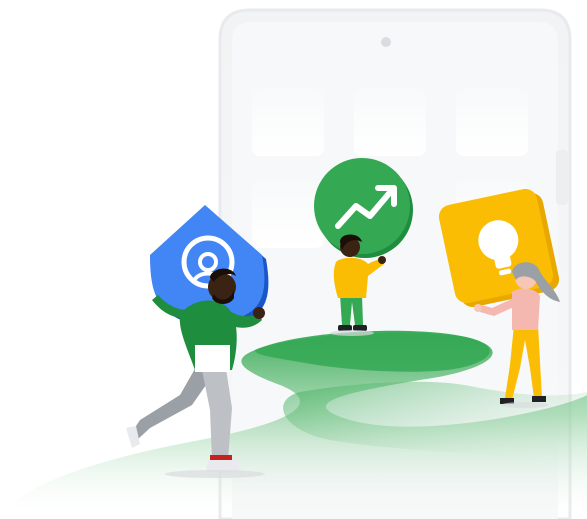 The width and height of the screenshot is (587, 519). Describe the element at coordinates (562, 177) in the screenshot. I see `side-button` at that location.